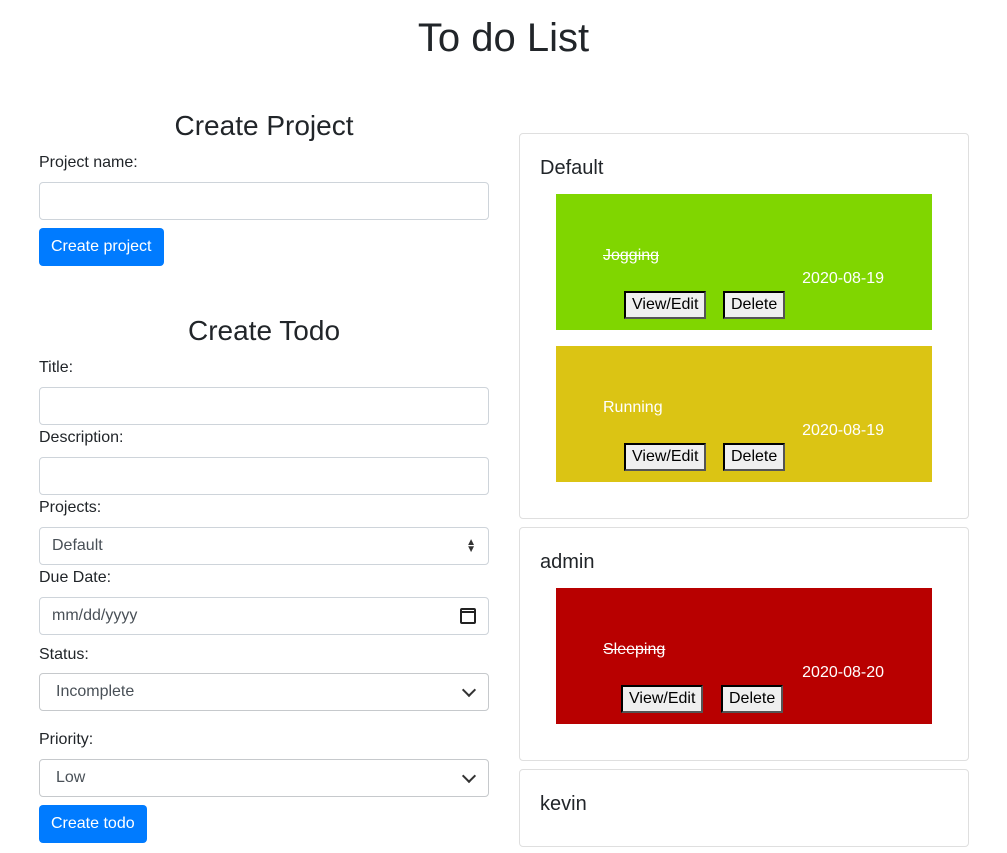  What do you see at coordinates (264, 406) in the screenshot?
I see `title-input` at bounding box center [264, 406].